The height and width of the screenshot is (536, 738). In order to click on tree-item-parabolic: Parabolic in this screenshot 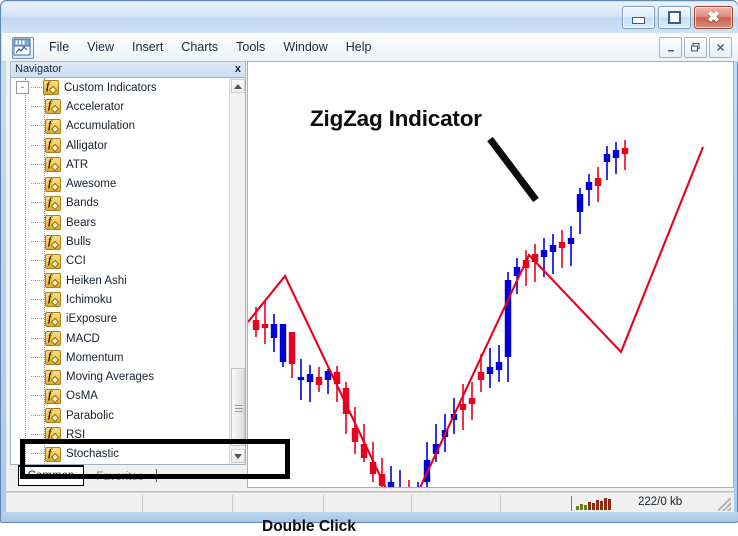, I will do `click(120, 415)`.